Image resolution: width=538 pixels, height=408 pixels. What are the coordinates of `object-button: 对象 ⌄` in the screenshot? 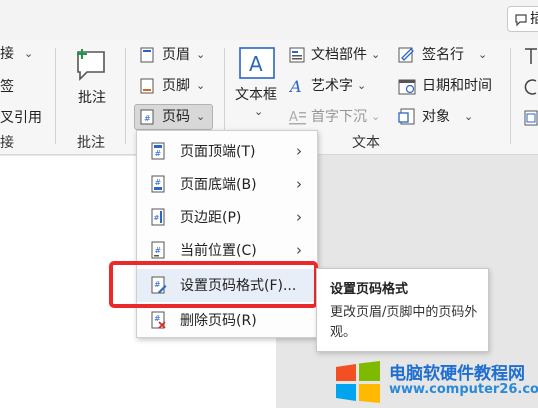 It's located at (438, 118).